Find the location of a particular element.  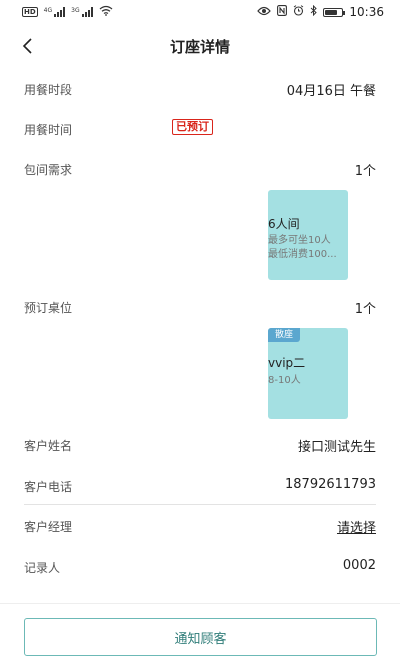

battery-icon is located at coordinates (334, 12).